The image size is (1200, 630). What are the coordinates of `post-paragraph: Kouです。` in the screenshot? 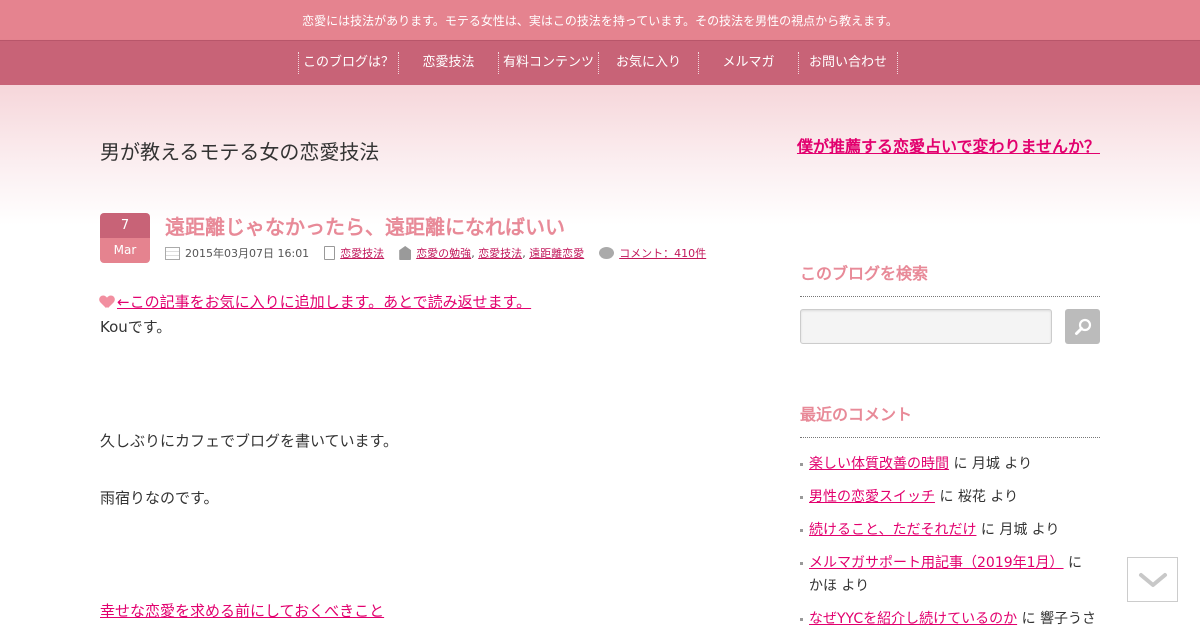 It's located at (136, 327).